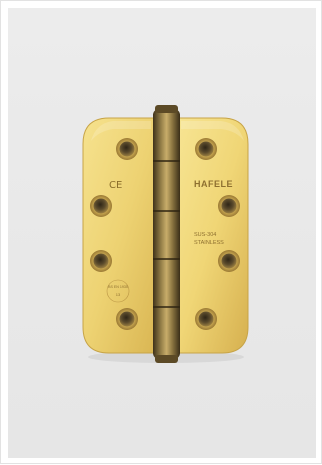 The width and height of the screenshot is (322, 465). Describe the element at coordinates (118, 294) in the screenshot. I see `stamp-text-bottom: 13` at that location.